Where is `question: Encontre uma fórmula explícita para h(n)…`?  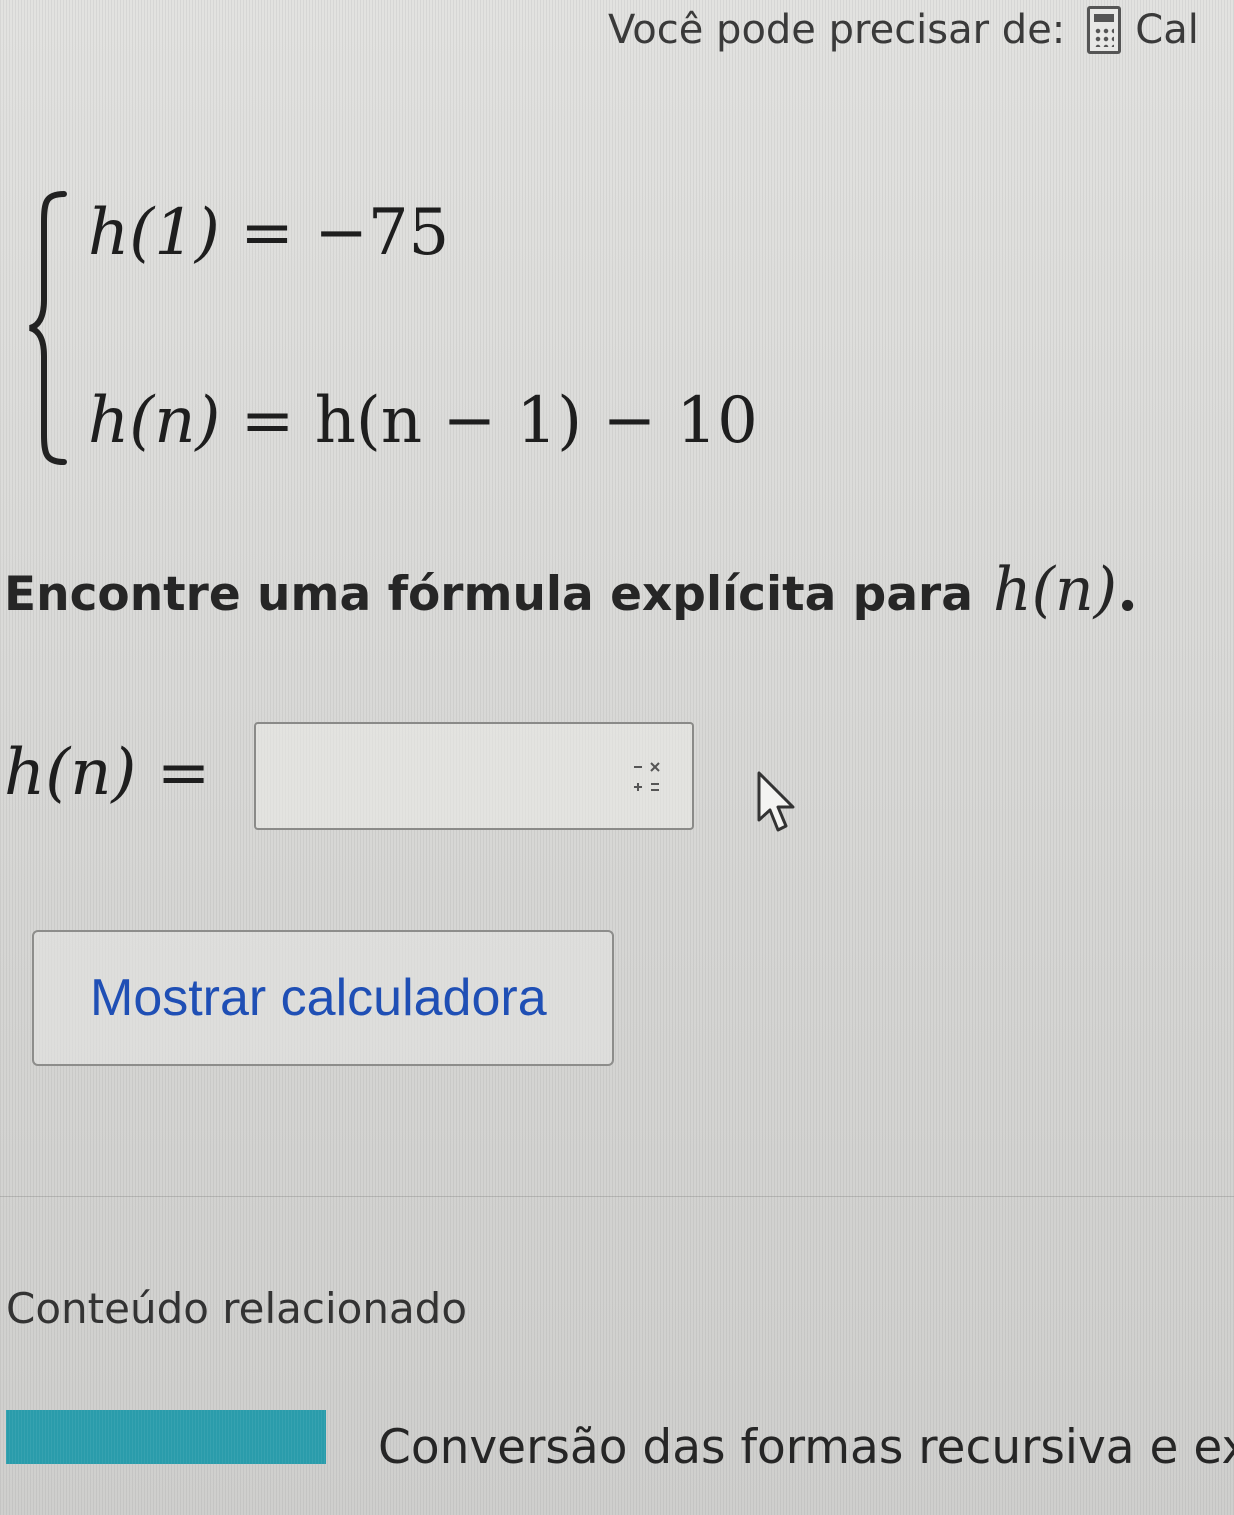
question: Encontre uma fórmula explícita para h(n)… is located at coordinates (571, 590).